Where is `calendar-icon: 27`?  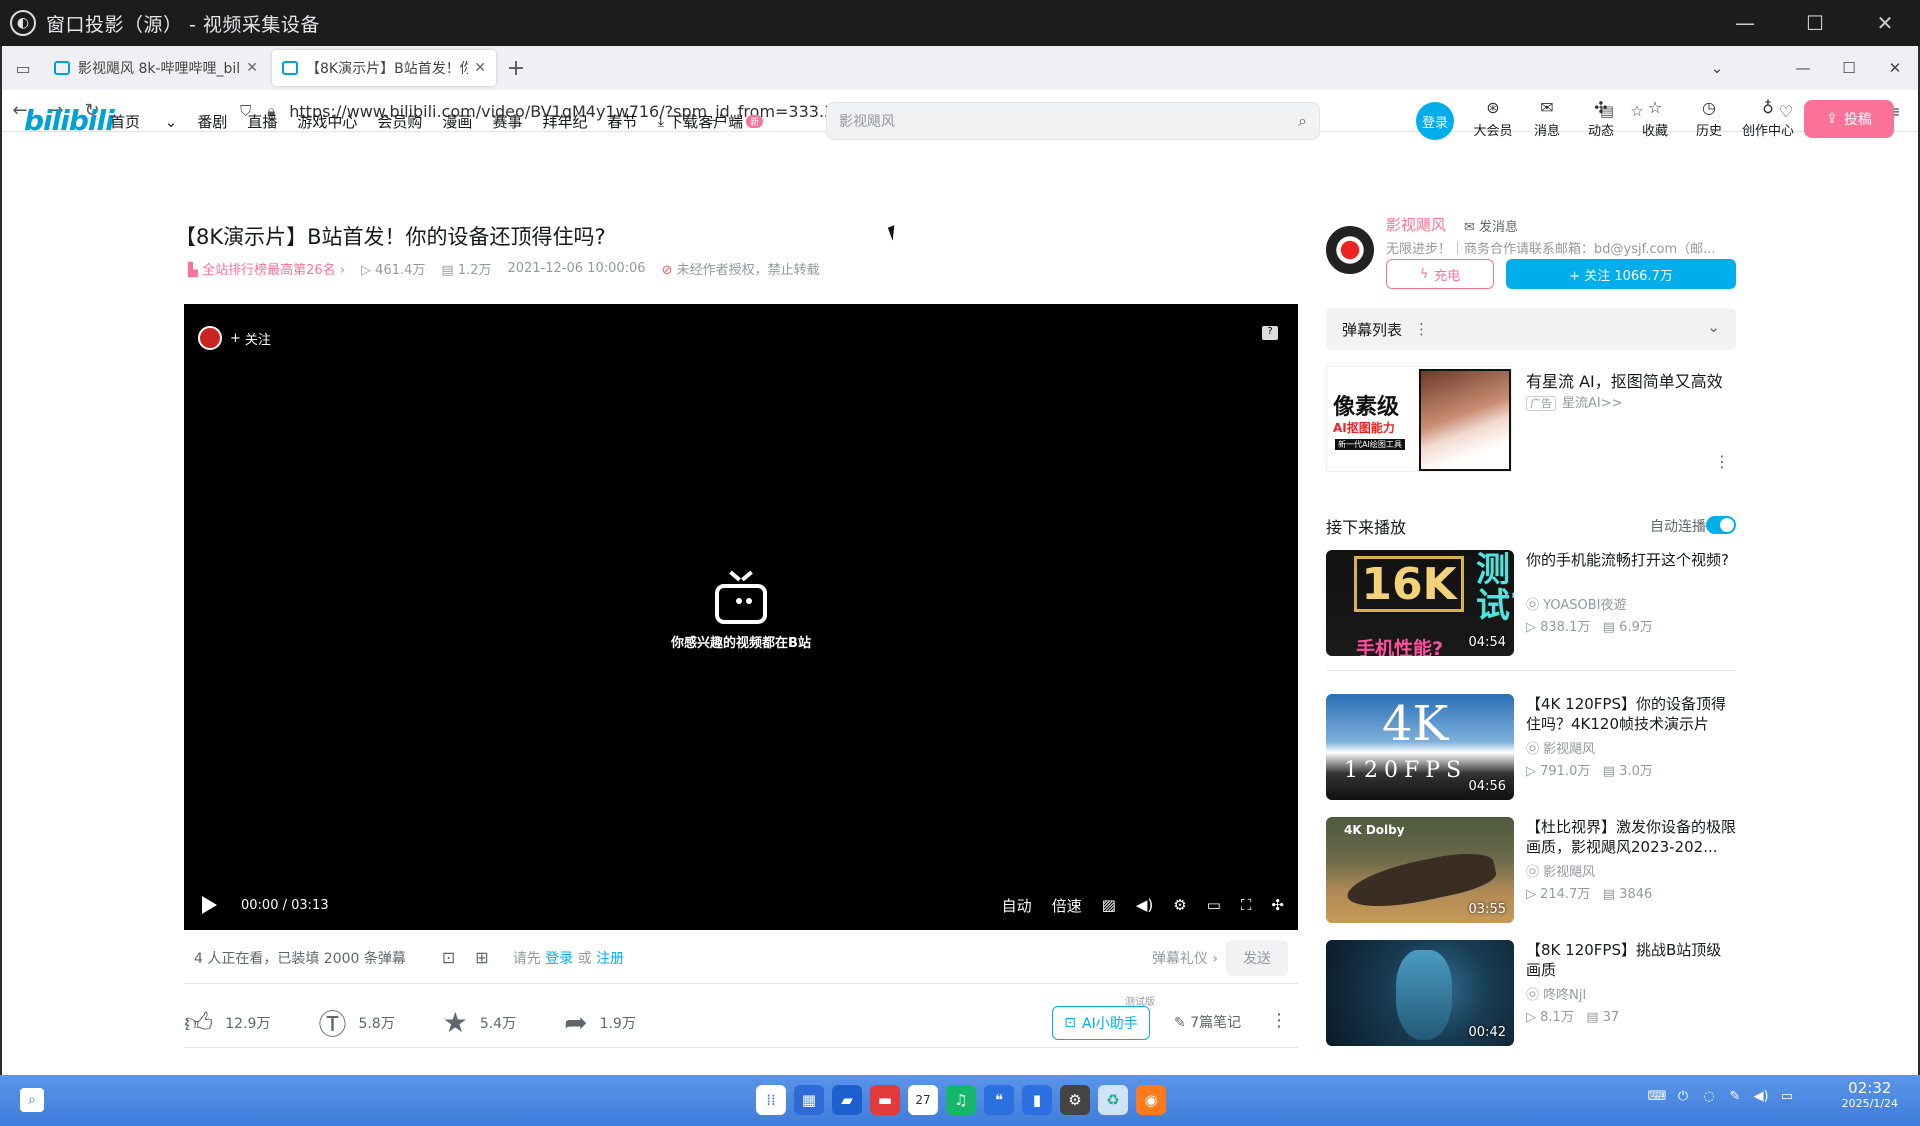
calendar-icon: 27 is located at coordinates (923, 1100).